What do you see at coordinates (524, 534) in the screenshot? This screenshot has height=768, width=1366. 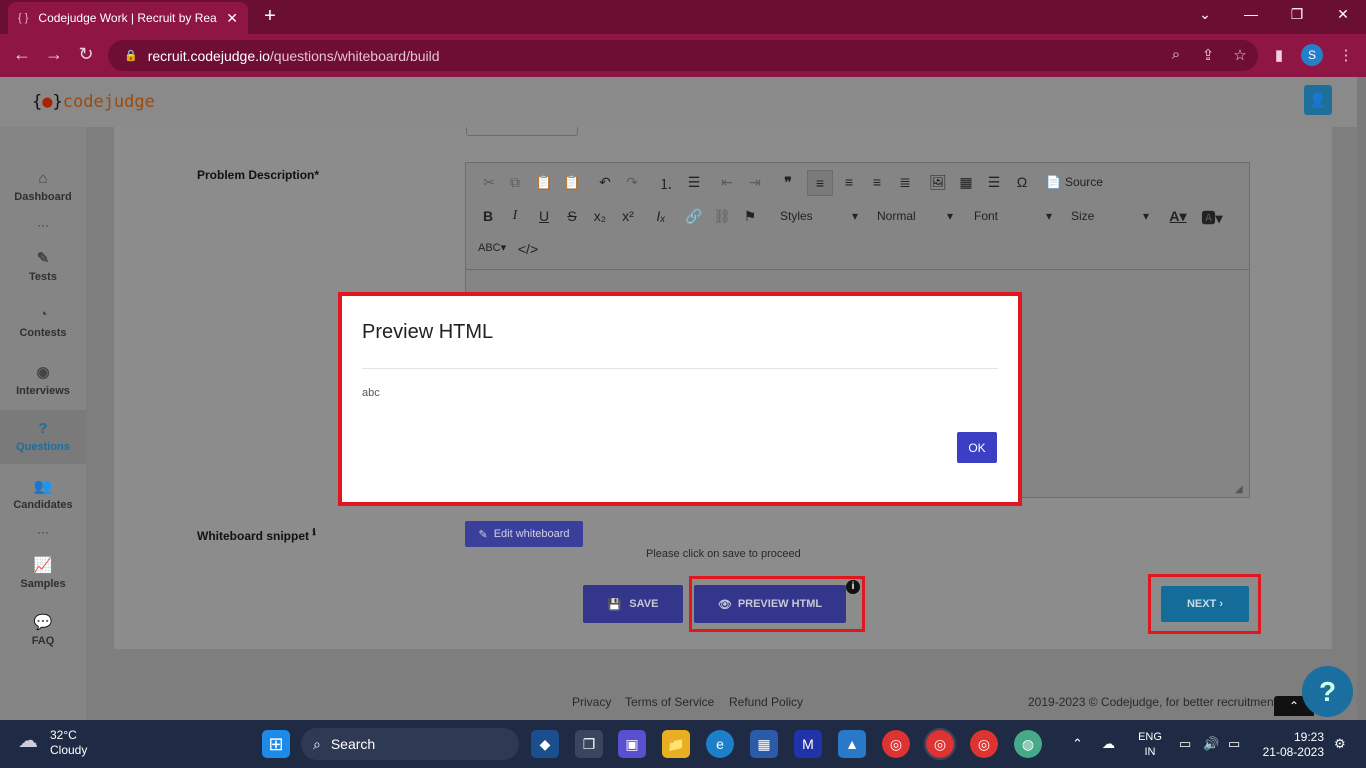 I see `edit-whiteboard-button: ✎ Edit whiteboard` at bounding box center [524, 534].